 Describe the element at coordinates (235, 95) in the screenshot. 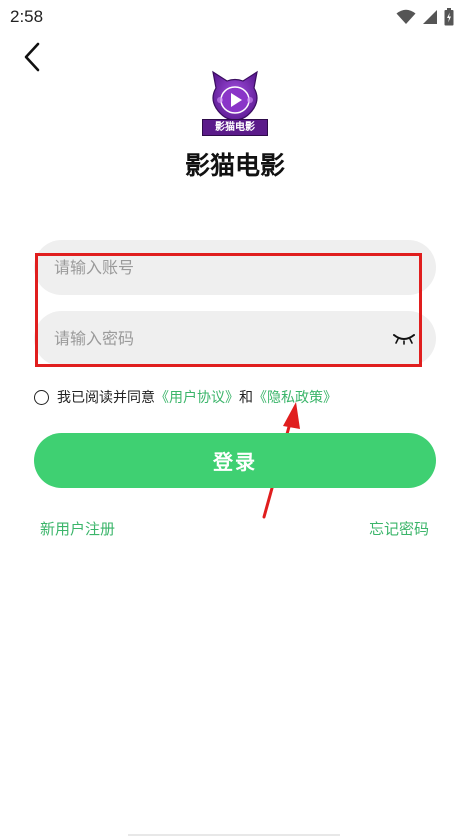

I see `cat-logo-icon` at that location.